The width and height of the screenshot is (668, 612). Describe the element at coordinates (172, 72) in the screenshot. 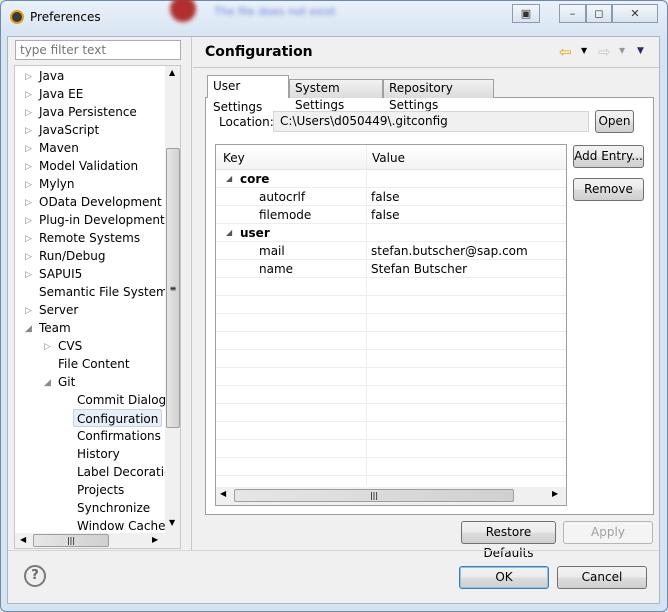

I see `scroll-up-icon: ▲` at that location.